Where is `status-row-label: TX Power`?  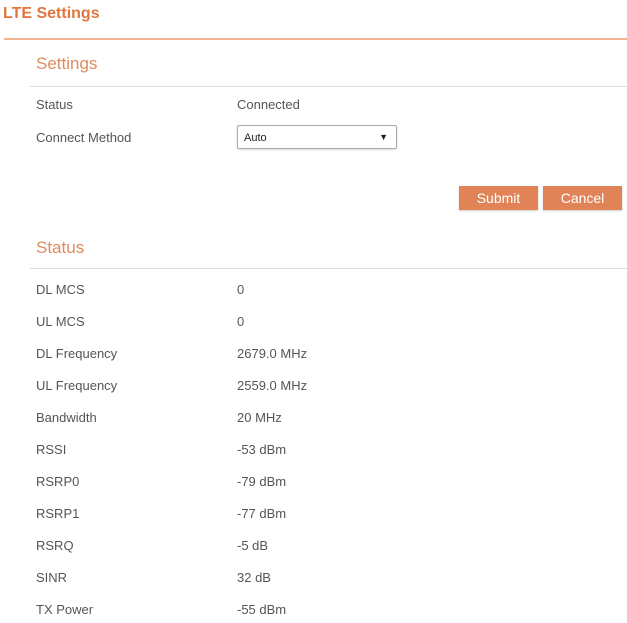 status-row-label: TX Power is located at coordinates (65, 609).